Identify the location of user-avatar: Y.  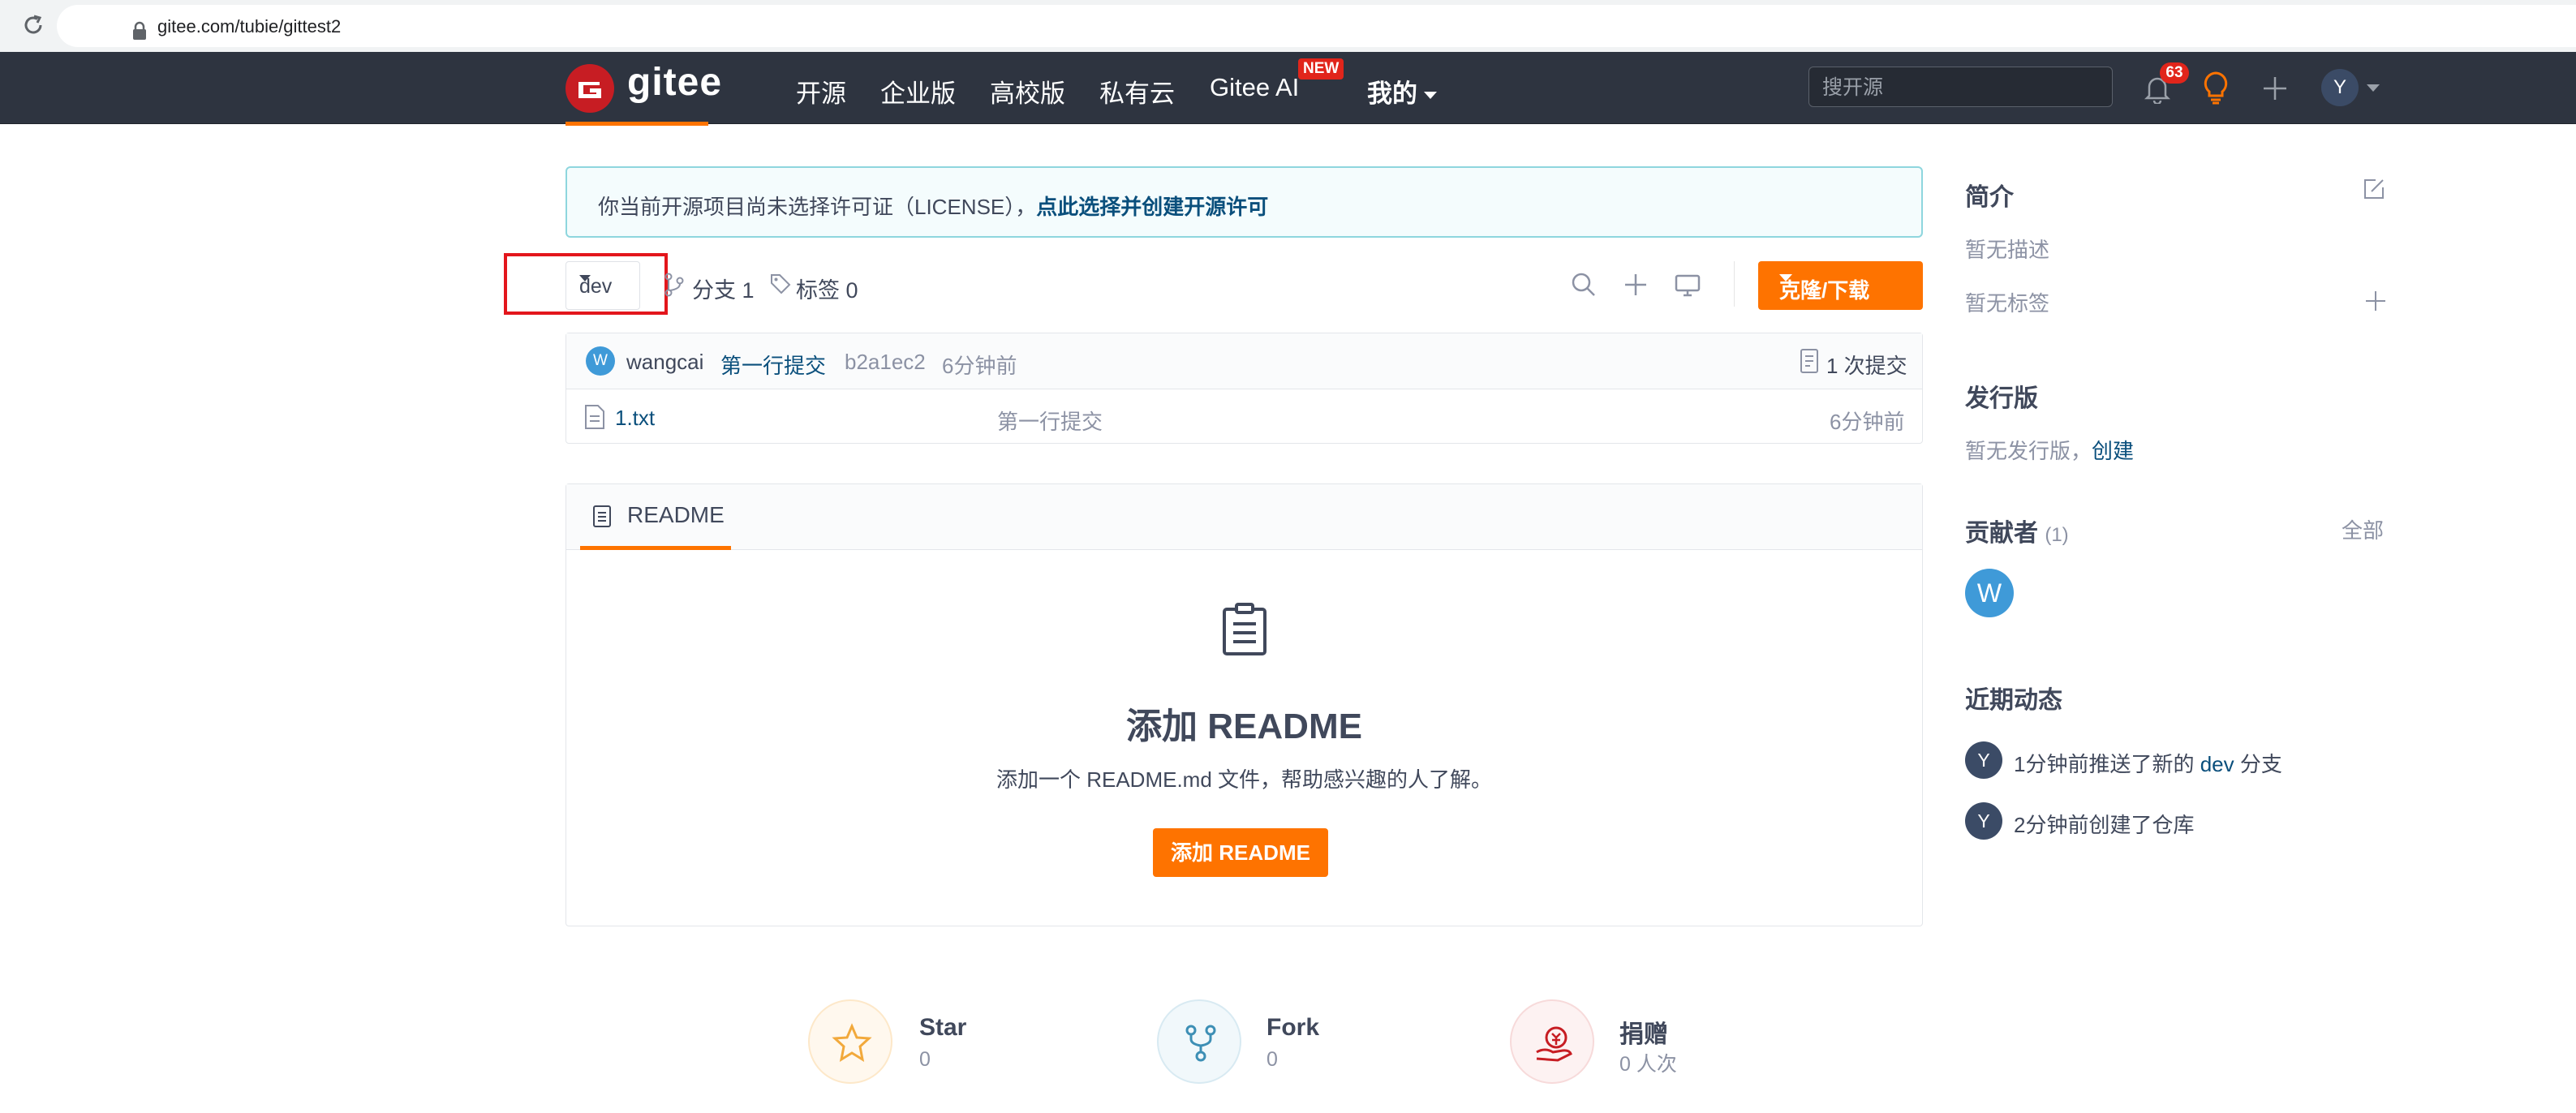
(2340, 87).